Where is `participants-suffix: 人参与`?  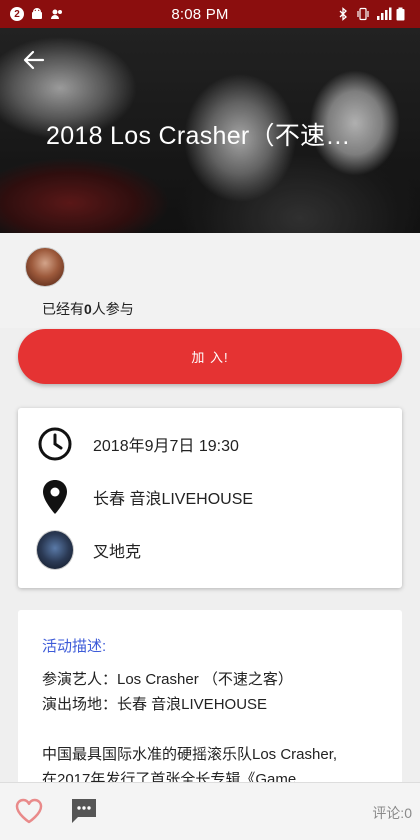 participants-suffix: 人参与 is located at coordinates (112, 309).